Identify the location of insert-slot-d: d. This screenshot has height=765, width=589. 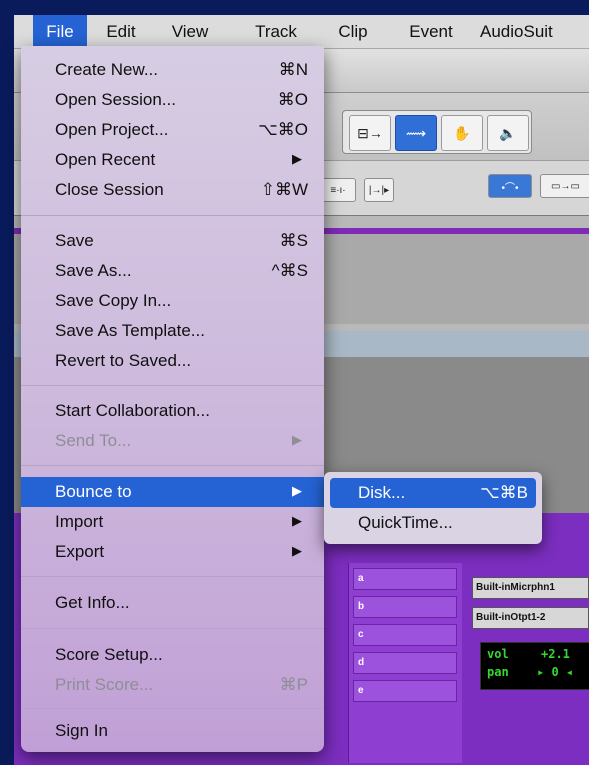
(405, 663).